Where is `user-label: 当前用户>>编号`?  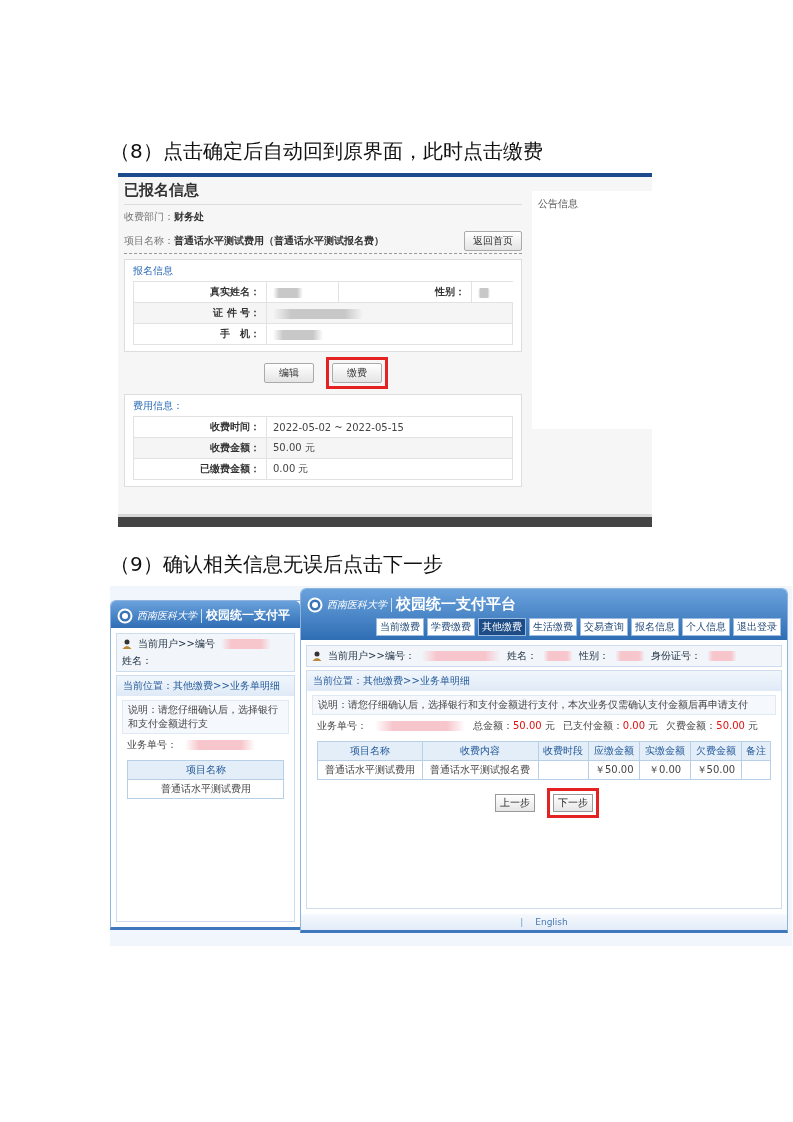
user-label: 当前用户>>编号 is located at coordinates (176, 644).